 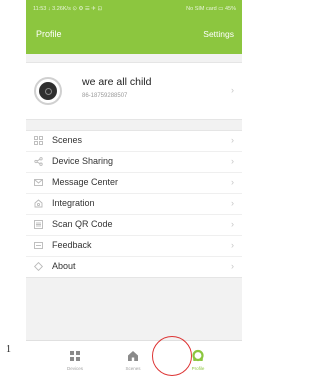 I want to click on nav-profile: Profile, so click(x=198, y=359).